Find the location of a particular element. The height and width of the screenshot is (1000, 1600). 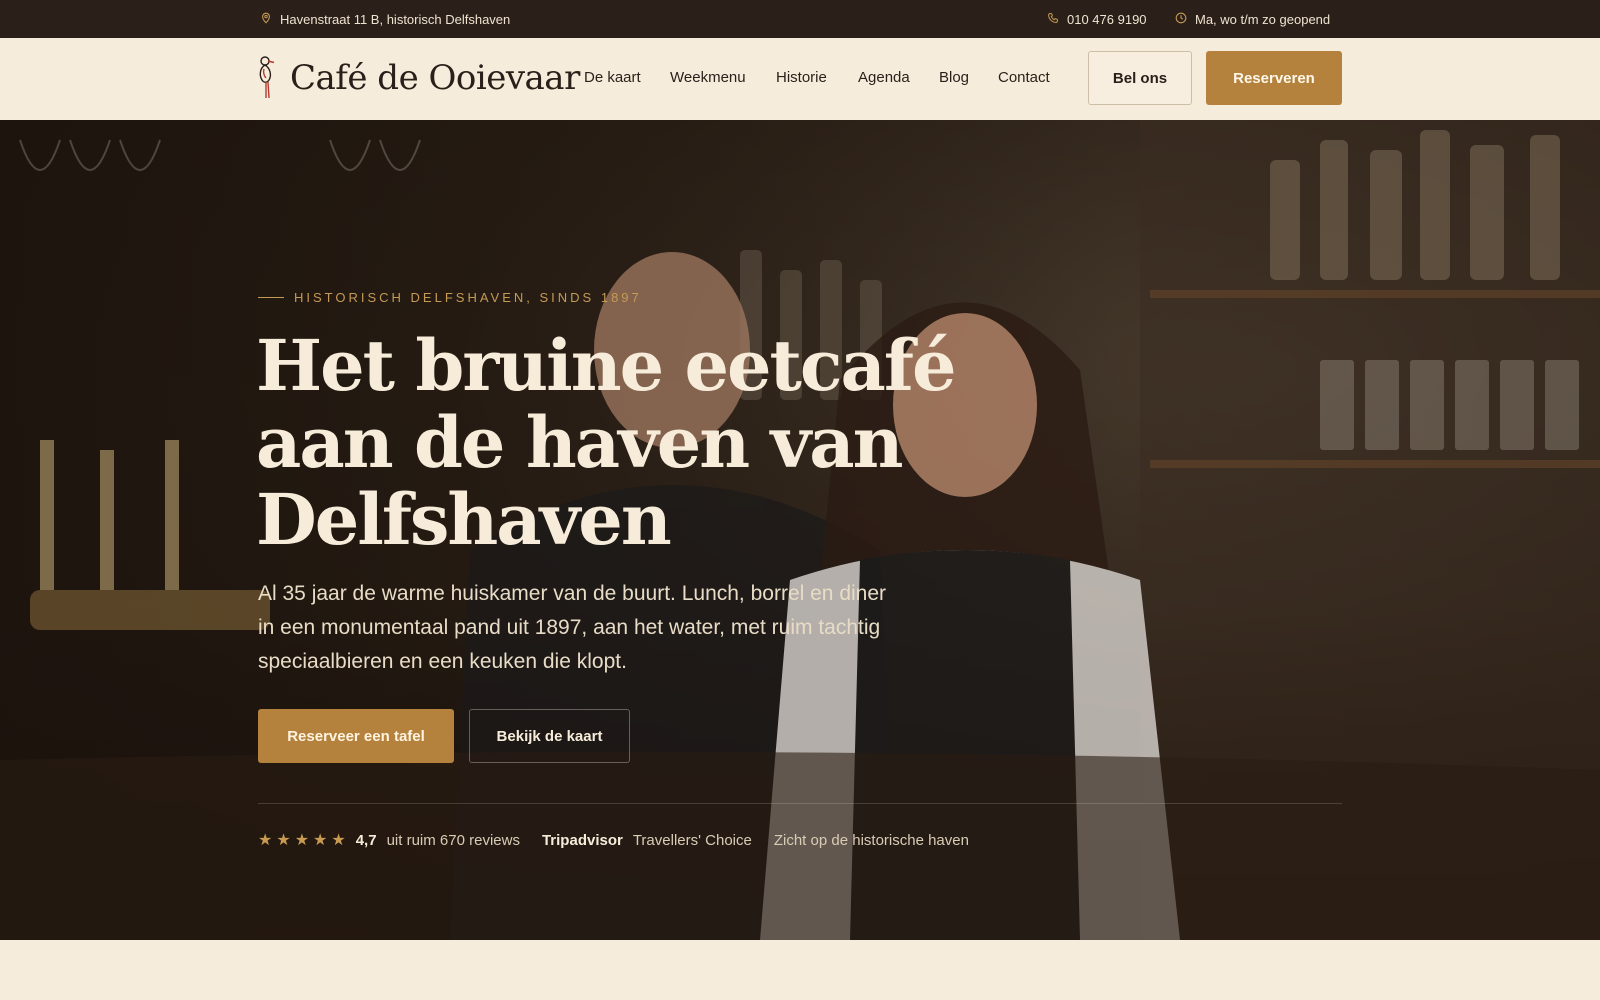

nav-item-weekmenu: Weekmenu is located at coordinates (708, 77).